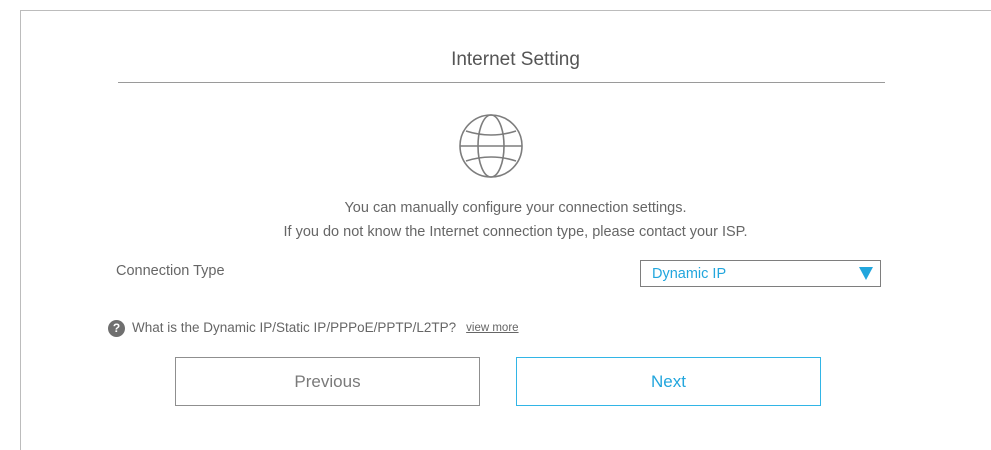  Describe the element at coordinates (170, 271) in the screenshot. I see `connection-type-label: Connection Type` at that location.